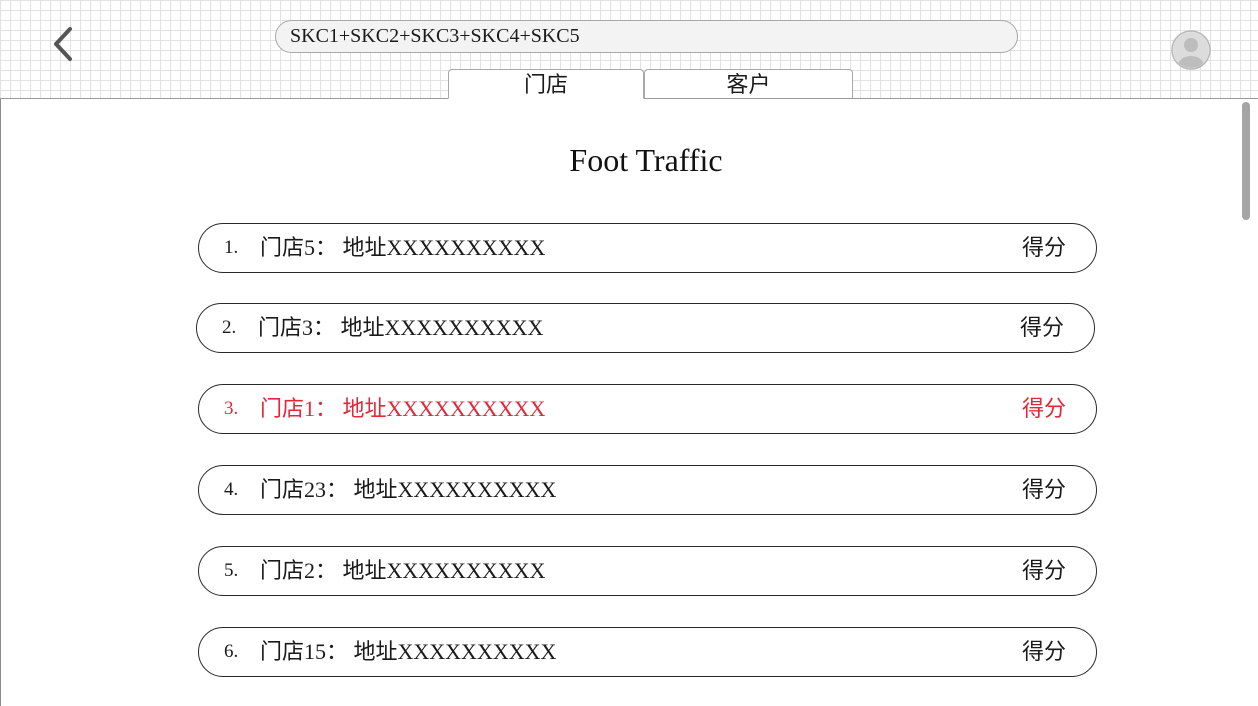 The height and width of the screenshot is (706, 1258). What do you see at coordinates (647, 652) in the screenshot?
I see `list-item: 6. 门店15： 地址XXXXXXXXXX 得分` at bounding box center [647, 652].